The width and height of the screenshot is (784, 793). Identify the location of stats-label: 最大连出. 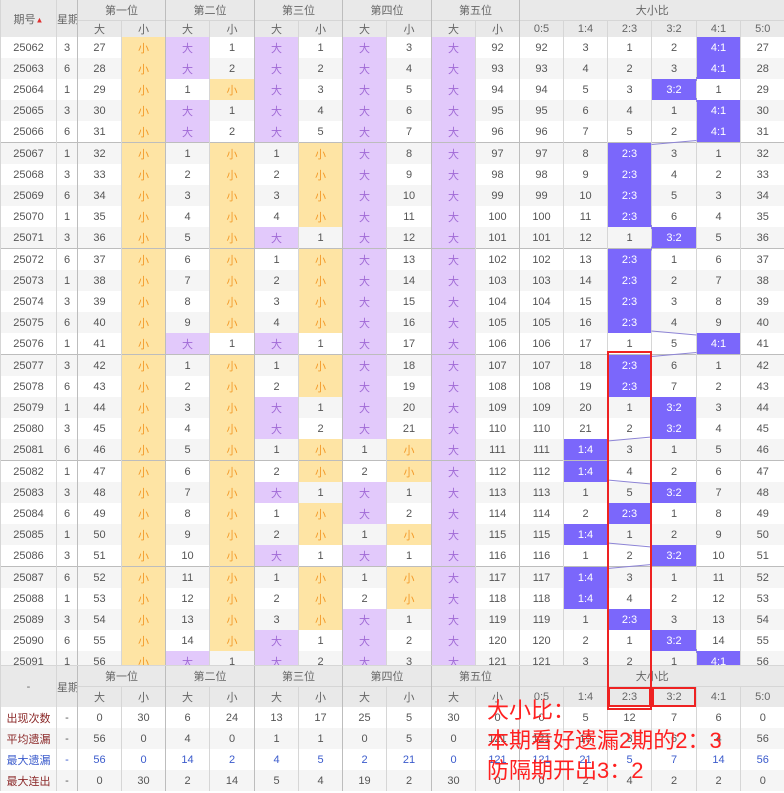
(28, 780).